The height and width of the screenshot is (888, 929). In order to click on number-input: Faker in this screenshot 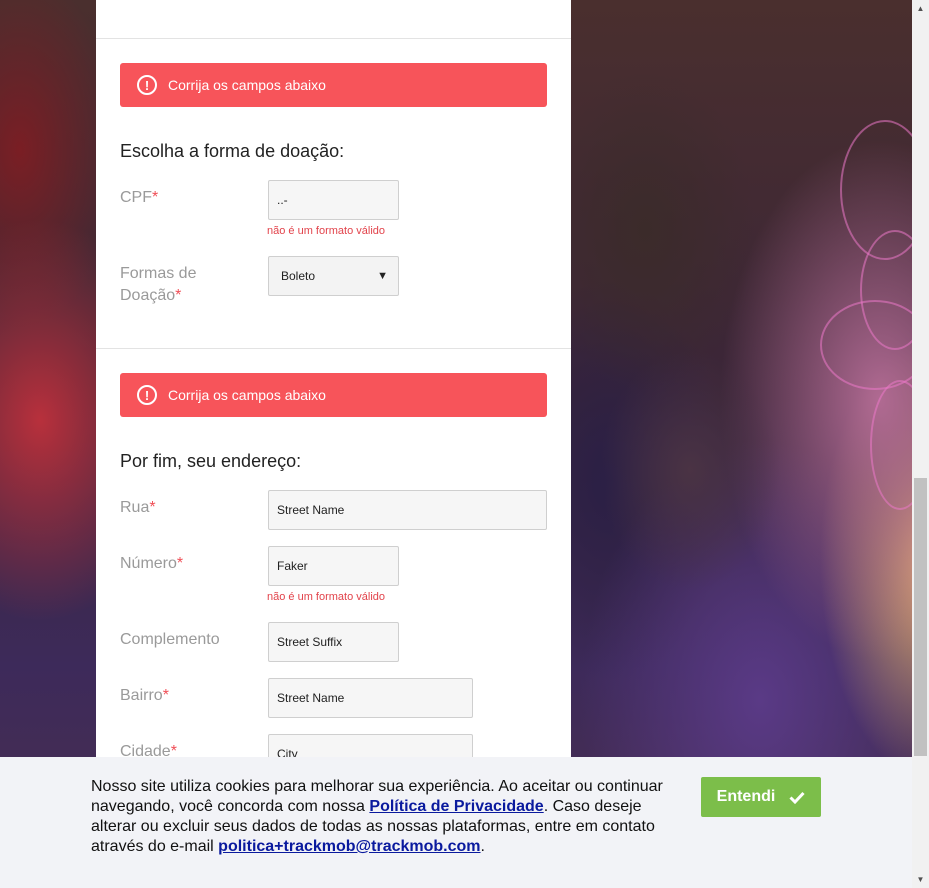, I will do `click(333, 566)`.